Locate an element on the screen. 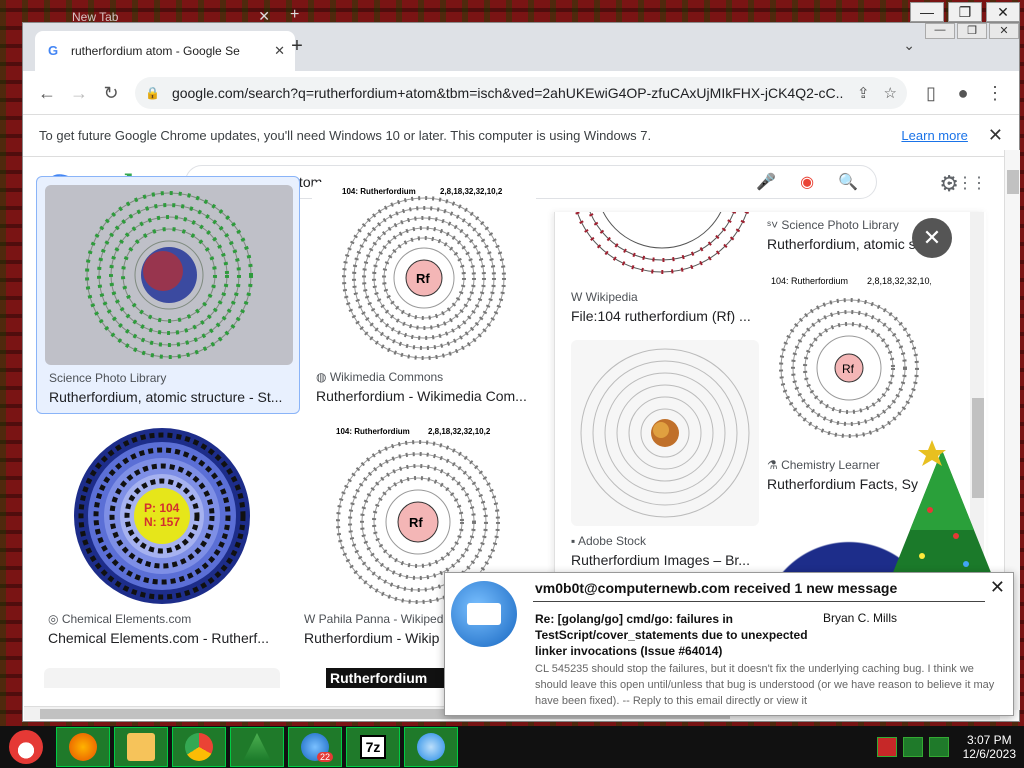 The width and height of the screenshot is (1024, 768). taskbar-chrome is located at coordinates (199, 747).